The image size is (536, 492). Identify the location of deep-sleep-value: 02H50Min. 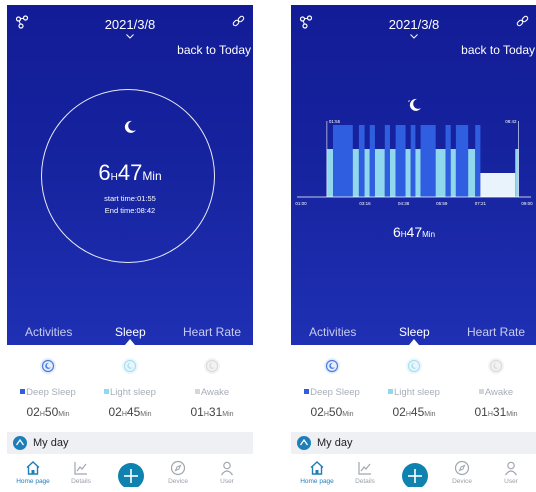
(48, 412).